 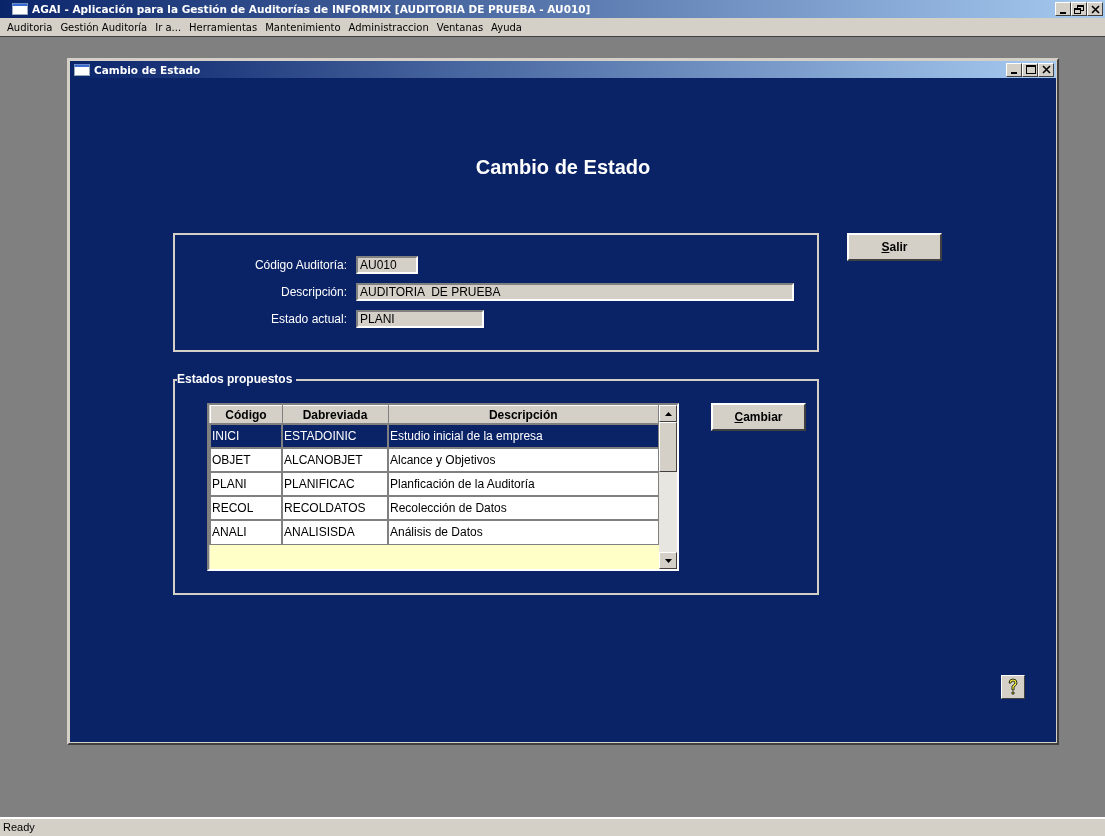 What do you see at coordinates (563, 167) in the screenshot?
I see `form-heading: Cambio de Estado` at bounding box center [563, 167].